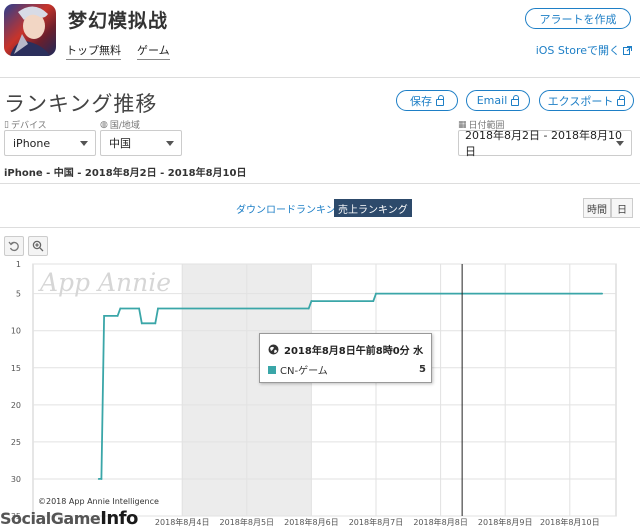 The height and width of the screenshot is (532, 640). Describe the element at coordinates (16, 479) in the screenshot. I see `y-tick-label: 30` at that location.